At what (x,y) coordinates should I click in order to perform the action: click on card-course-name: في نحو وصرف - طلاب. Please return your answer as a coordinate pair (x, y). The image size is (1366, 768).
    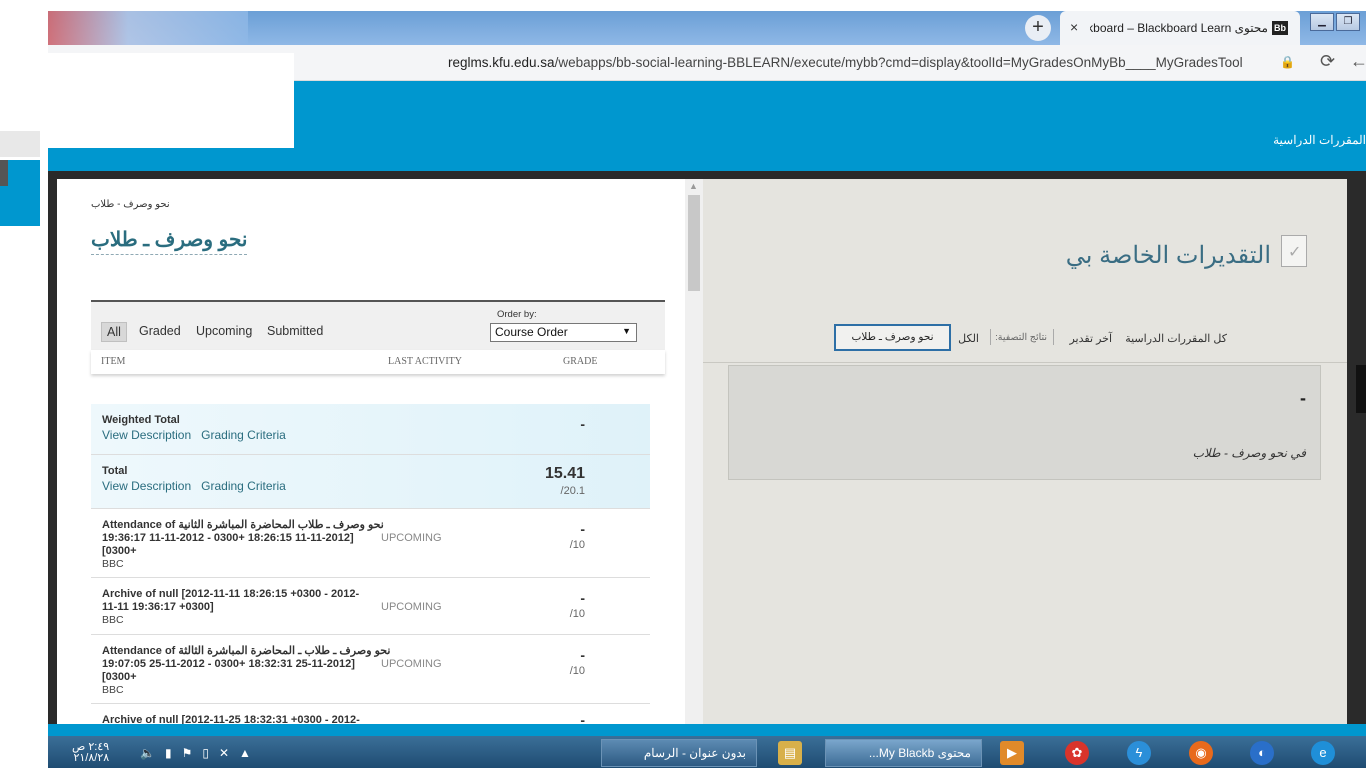
    Looking at the image, I should click on (1249, 453).